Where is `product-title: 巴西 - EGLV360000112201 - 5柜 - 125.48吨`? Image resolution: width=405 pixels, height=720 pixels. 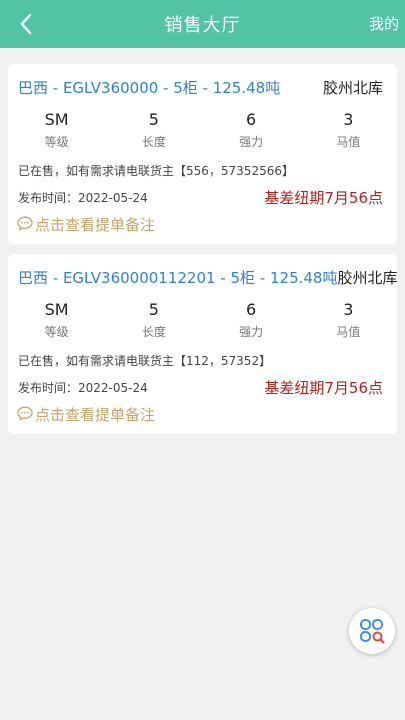 product-title: 巴西 - EGLV360000112201 - 5柜 - 125.48吨 is located at coordinates (177, 277).